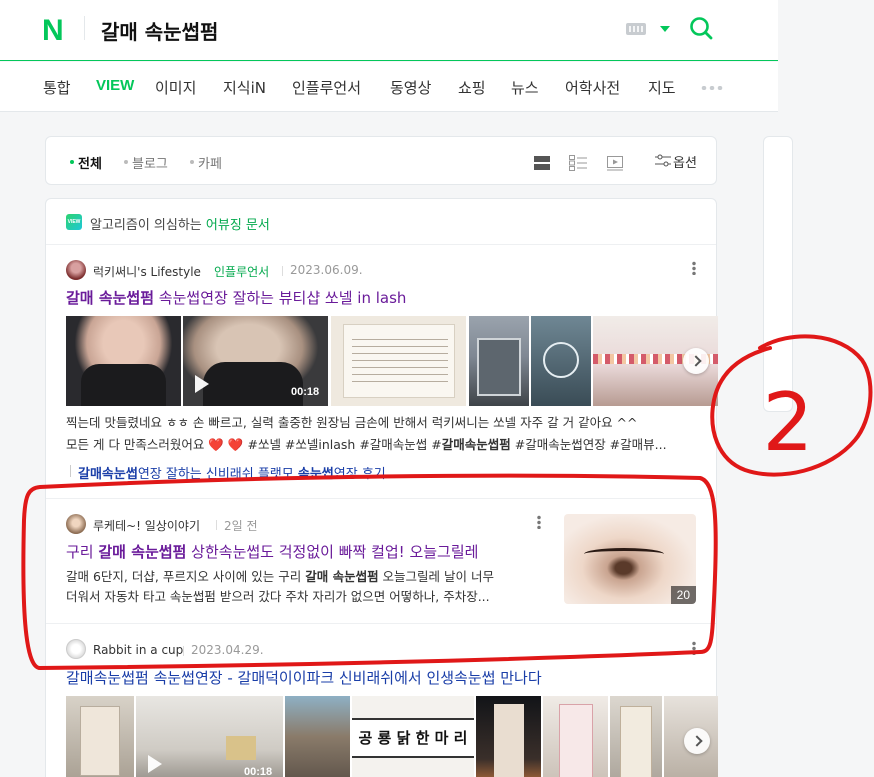 This screenshot has width=874, height=777. What do you see at coordinates (662, 87) in the screenshot?
I see `tab-map: 지도` at bounding box center [662, 87].